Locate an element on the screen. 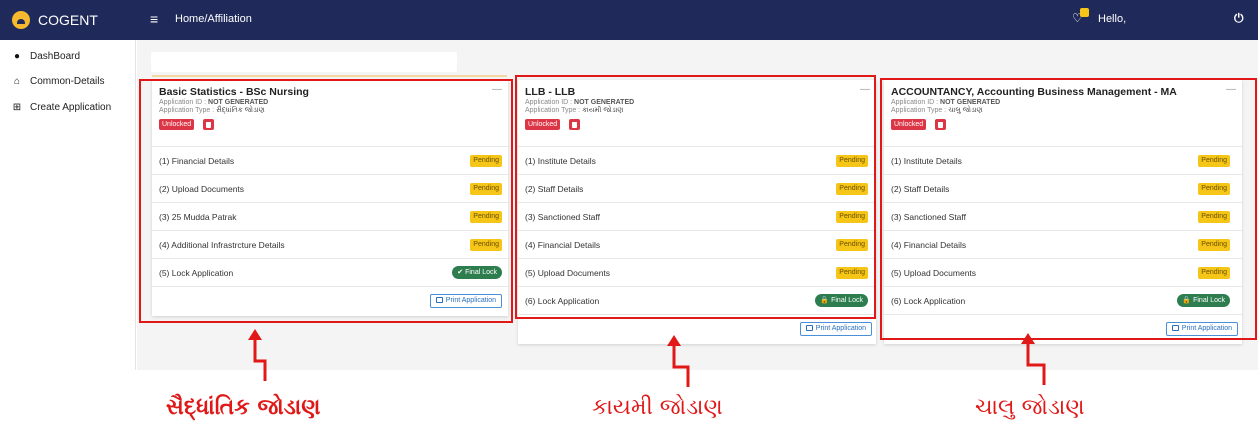  divider is located at coordinates (329, 76).